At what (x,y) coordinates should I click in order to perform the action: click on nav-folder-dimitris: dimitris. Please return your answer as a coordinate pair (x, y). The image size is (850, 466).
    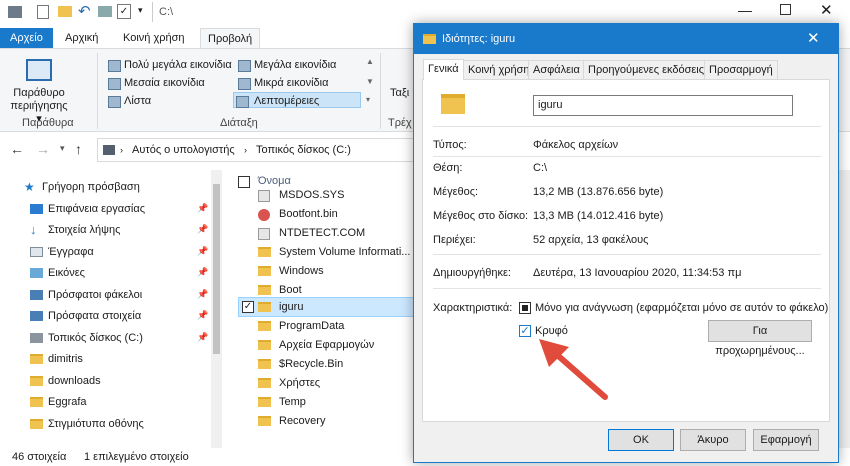
    Looking at the image, I should click on (56, 359).